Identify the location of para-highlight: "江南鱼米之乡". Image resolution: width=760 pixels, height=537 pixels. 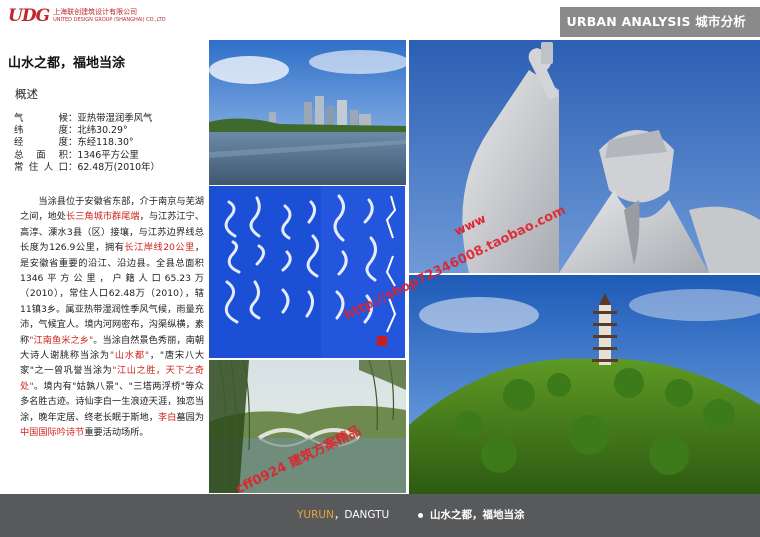
(61, 340).